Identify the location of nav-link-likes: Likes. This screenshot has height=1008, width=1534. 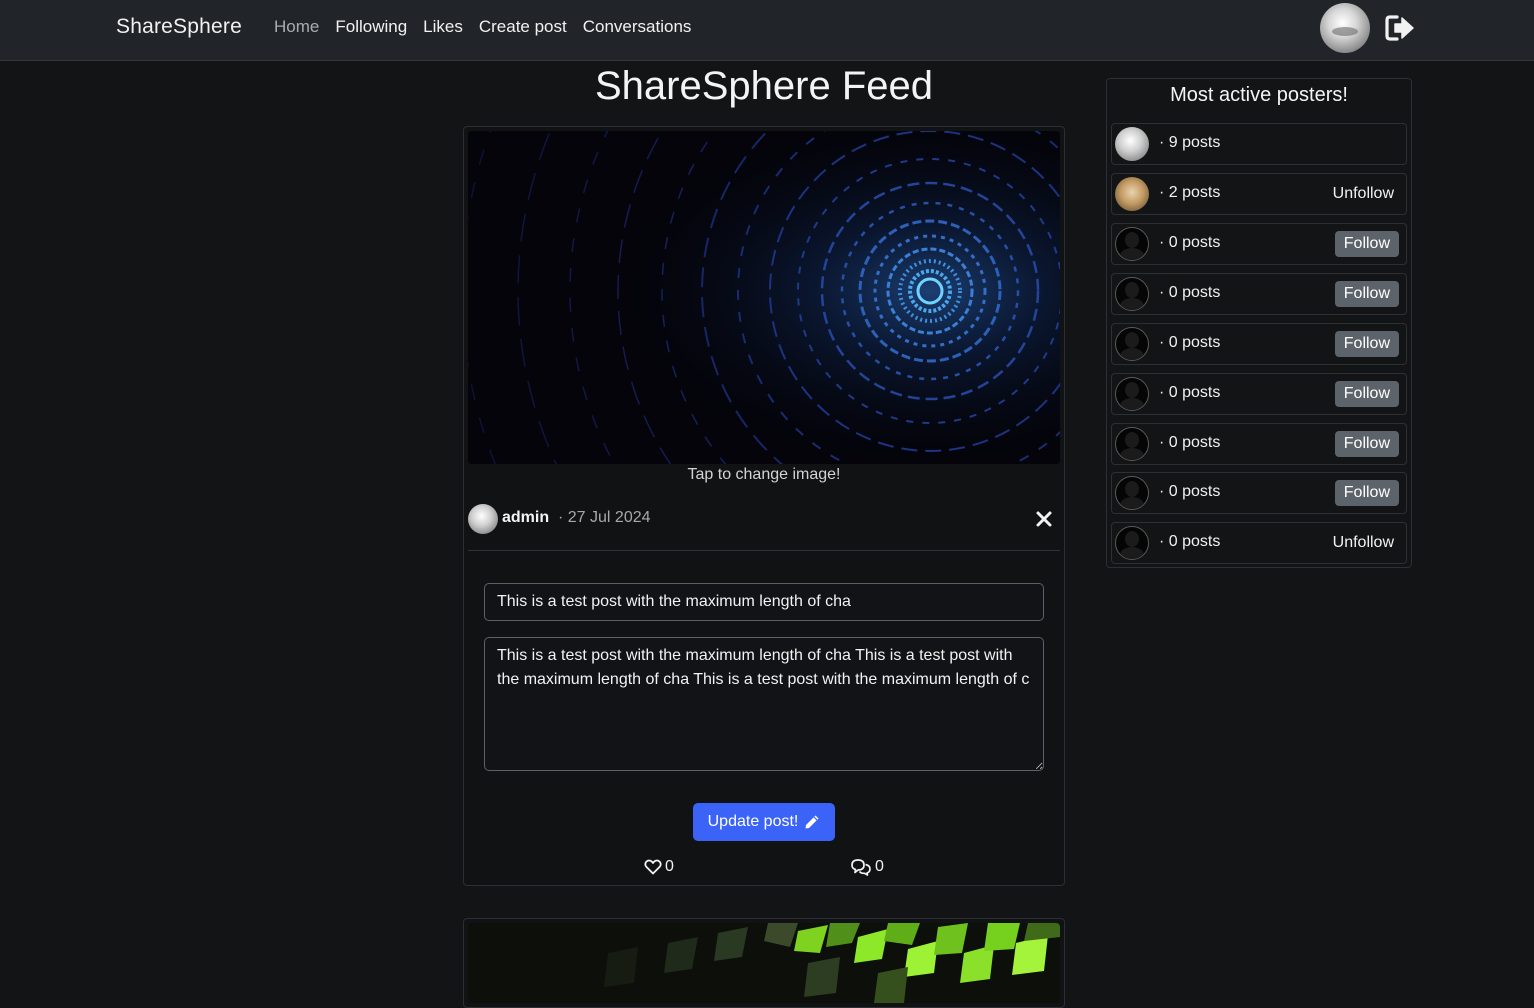
(443, 27).